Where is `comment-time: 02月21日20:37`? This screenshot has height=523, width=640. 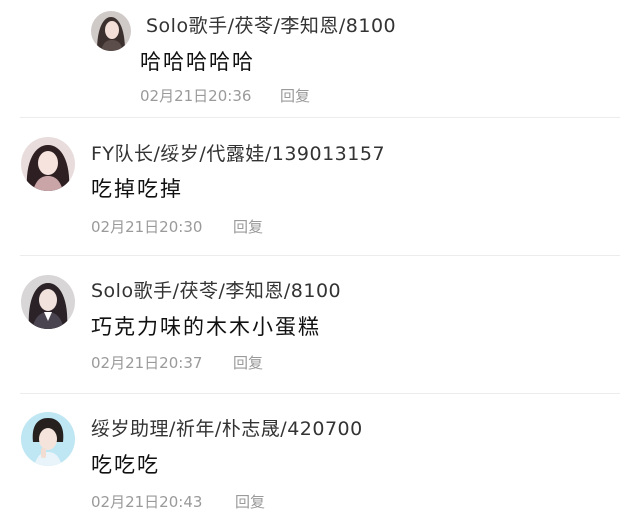
comment-time: 02月21日20:37 is located at coordinates (147, 363).